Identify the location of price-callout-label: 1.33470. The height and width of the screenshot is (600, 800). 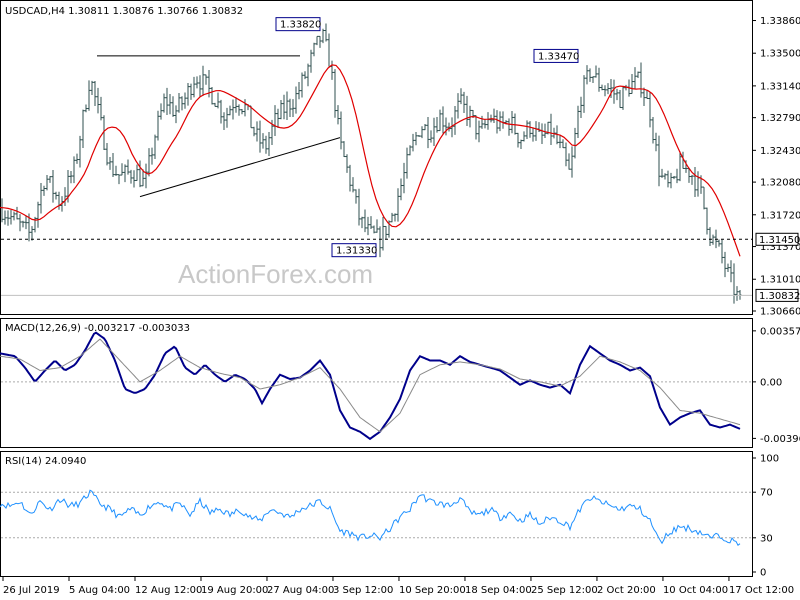
(558, 56).